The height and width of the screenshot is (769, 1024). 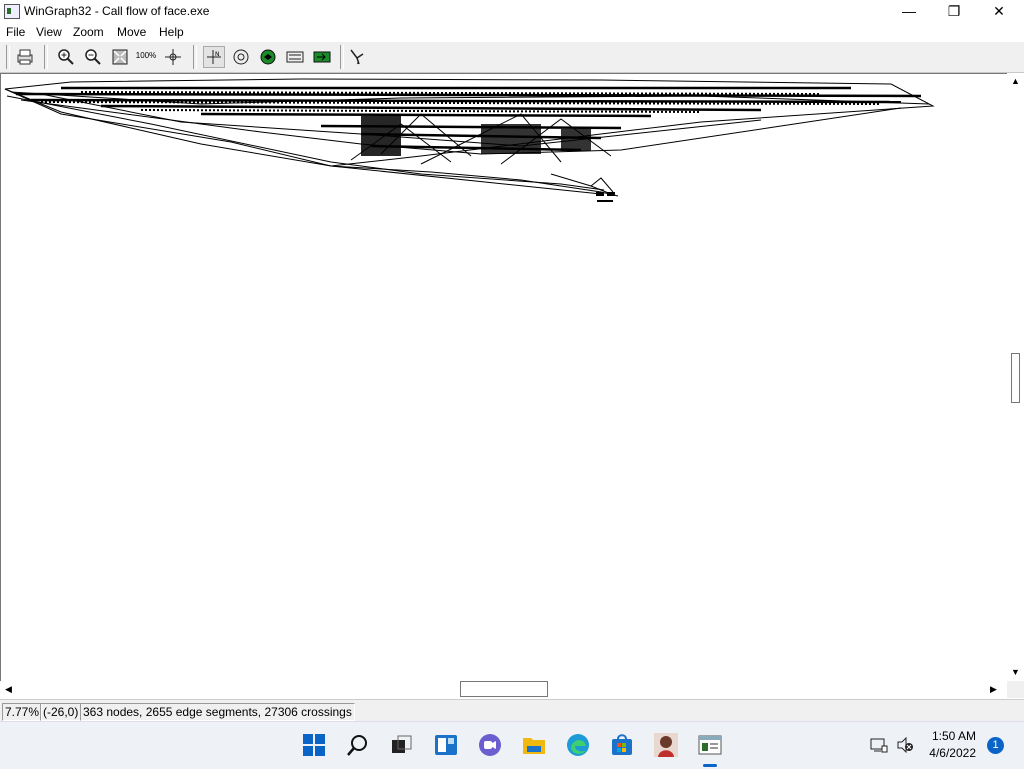 What do you see at coordinates (120, 57) in the screenshot?
I see `fit-window-icon` at bounding box center [120, 57].